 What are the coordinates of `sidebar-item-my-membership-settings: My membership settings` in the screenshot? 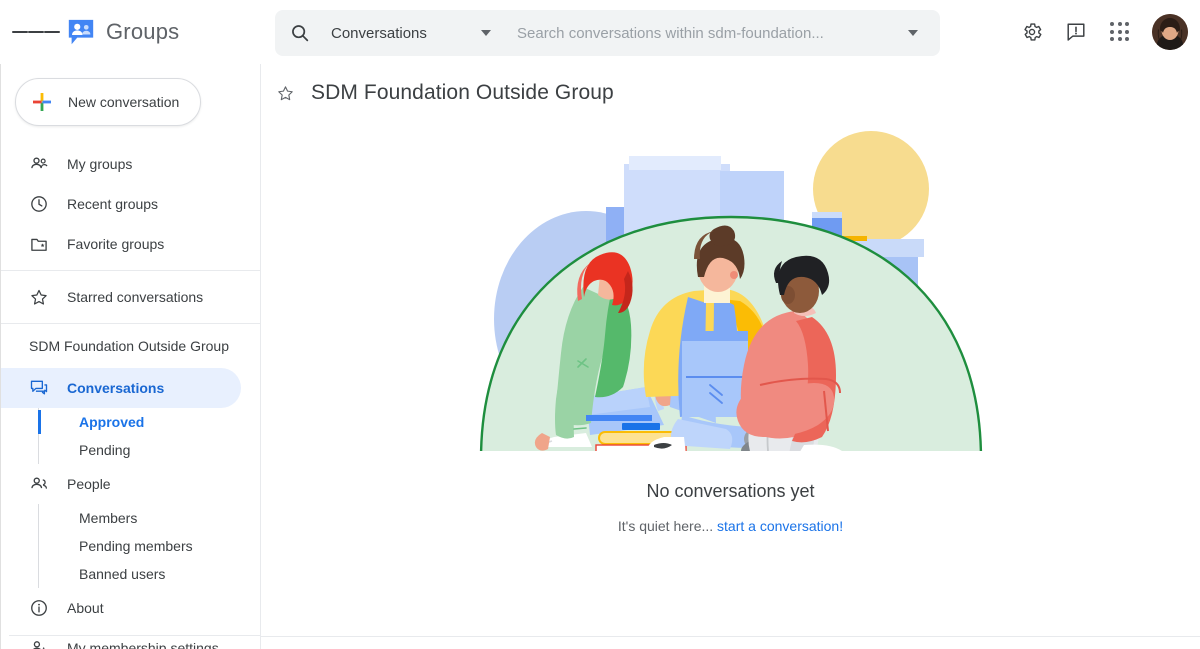 It's located at (121, 638).